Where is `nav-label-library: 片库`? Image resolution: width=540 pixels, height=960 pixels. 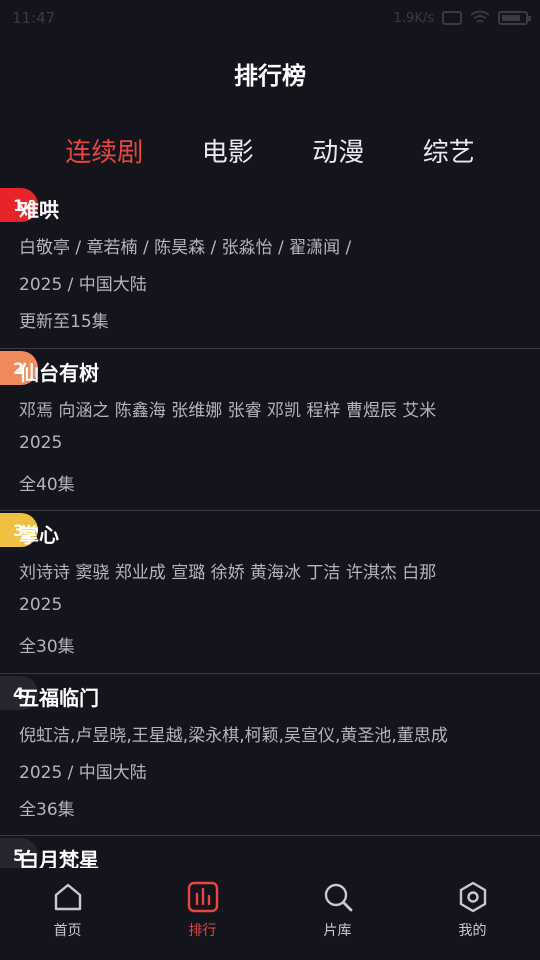 nav-label-library: 片库 is located at coordinates (337, 931).